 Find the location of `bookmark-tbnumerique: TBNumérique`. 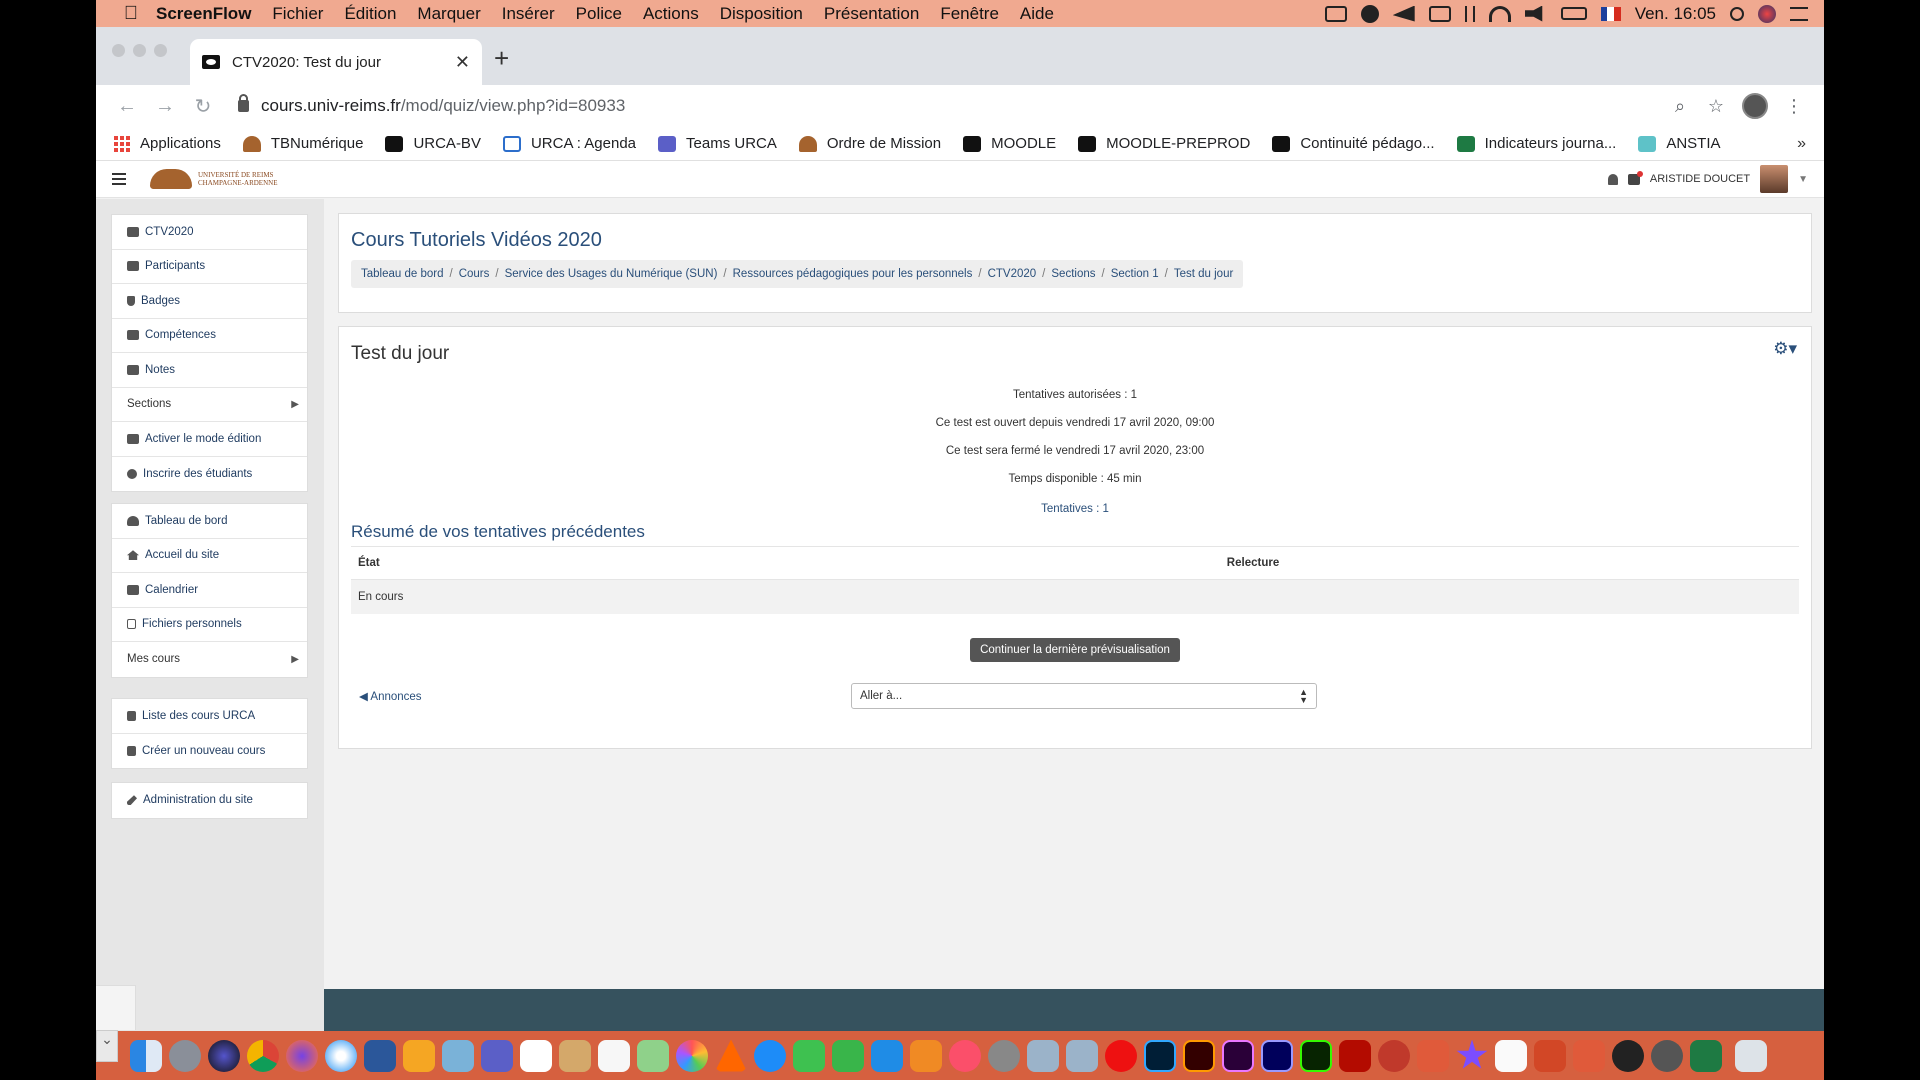

bookmark-tbnumerique: TBNumérique is located at coordinates (302, 143).